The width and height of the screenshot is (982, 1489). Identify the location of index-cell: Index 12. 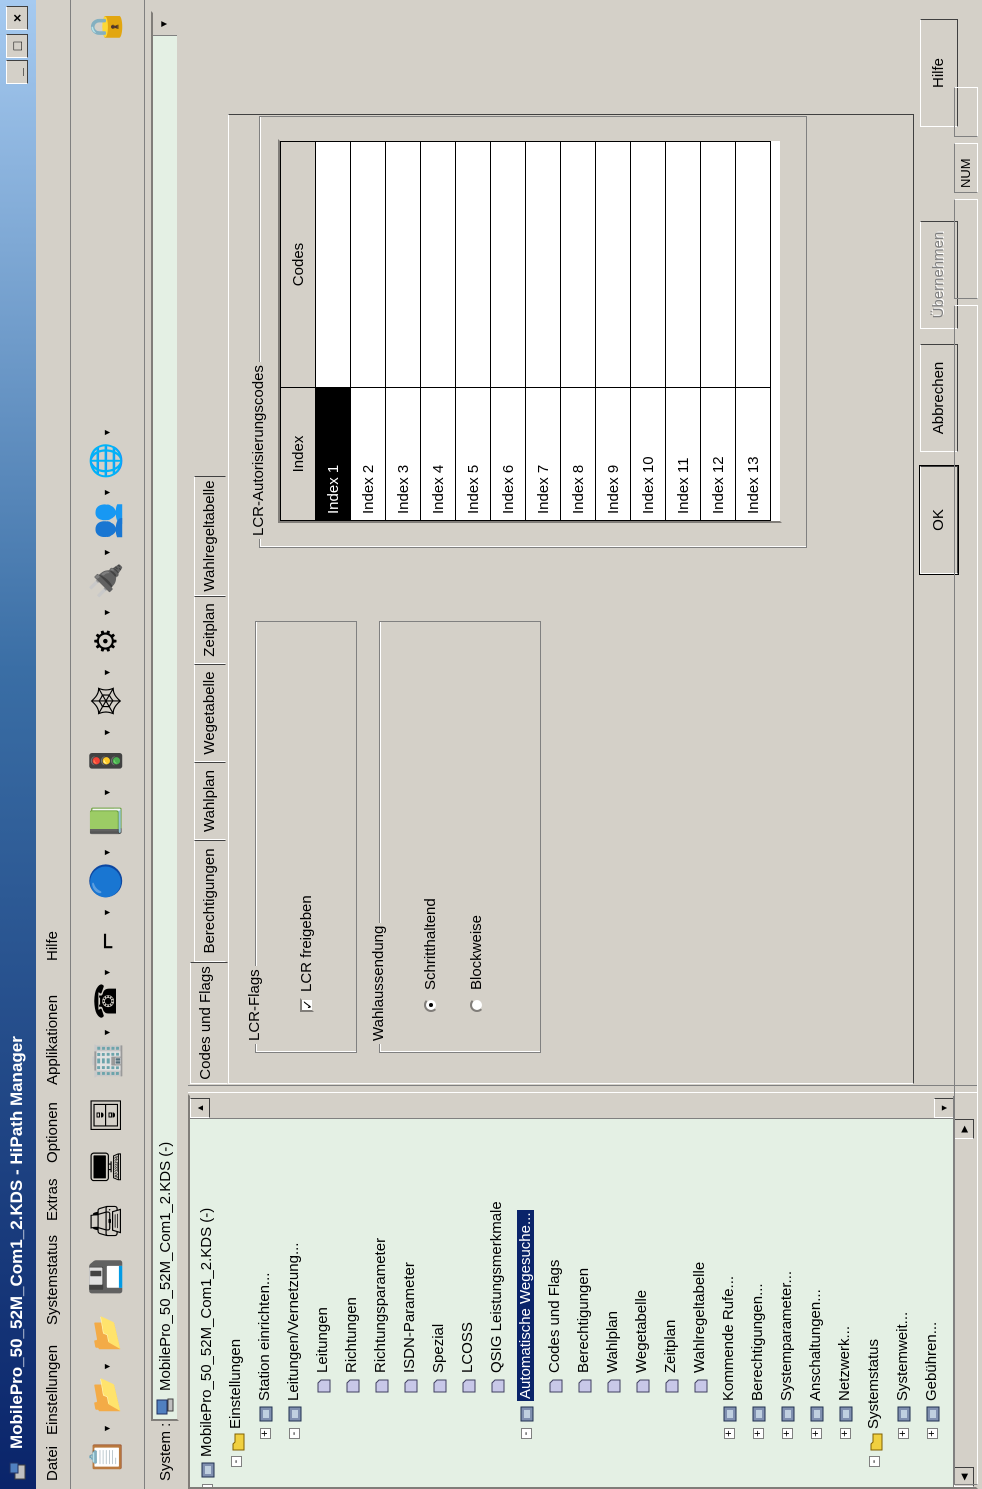
(718, 454).